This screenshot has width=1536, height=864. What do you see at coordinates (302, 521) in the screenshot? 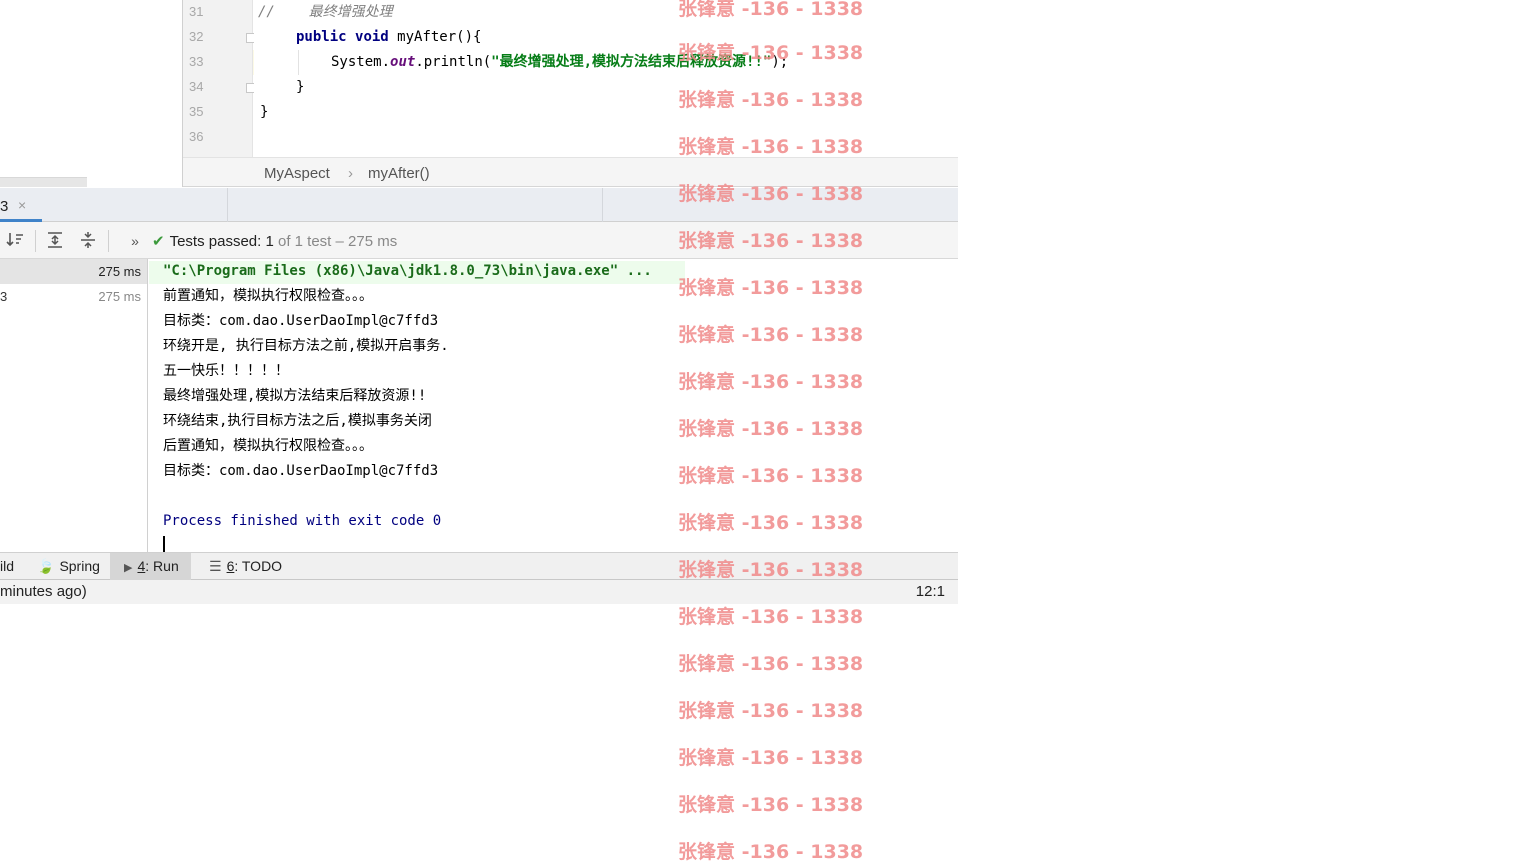
I see `console-exit-line: Process finished with exit code 0` at bounding box center [302, 521].